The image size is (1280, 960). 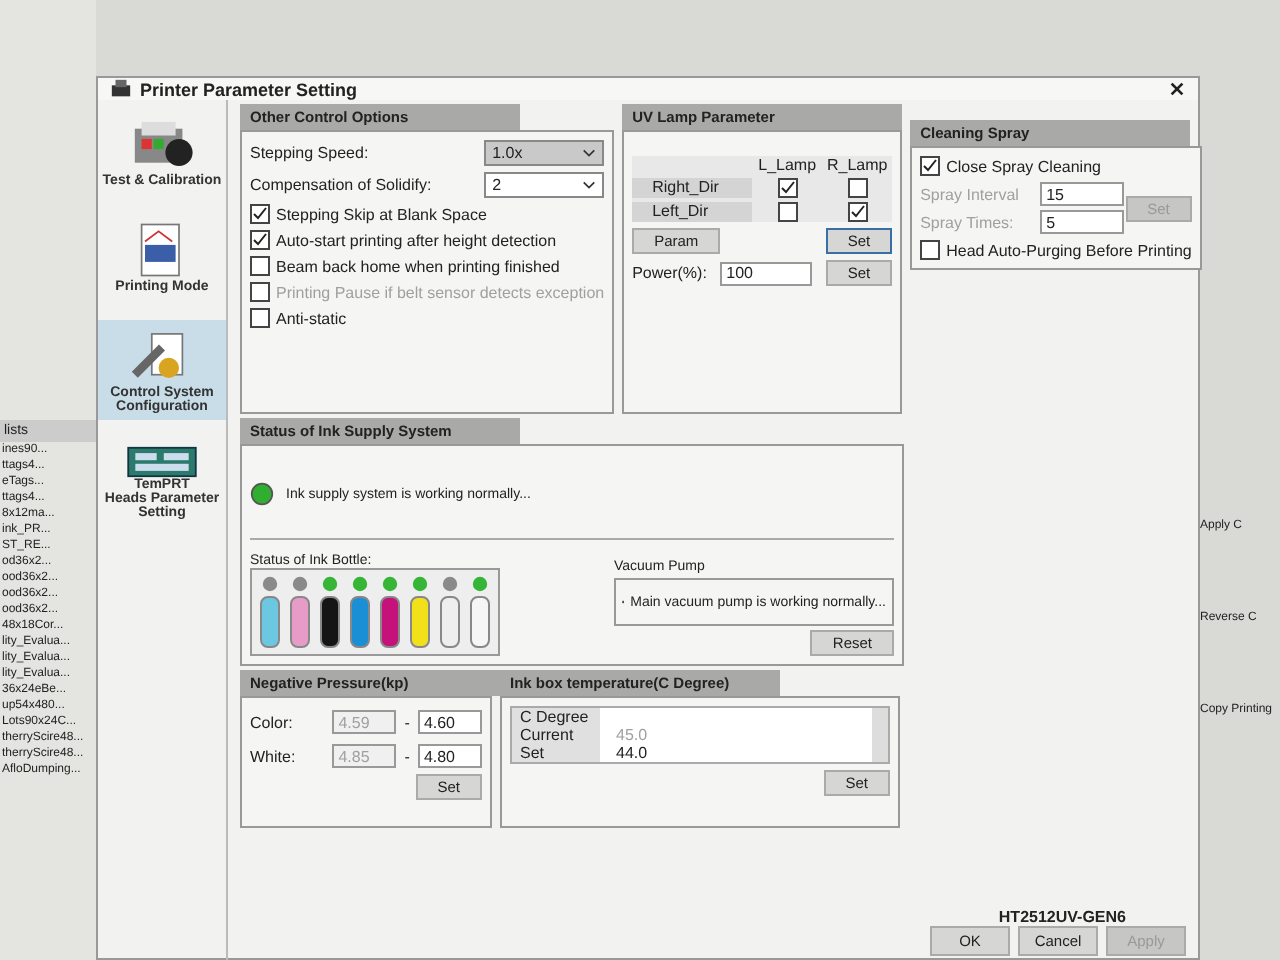 I want to click on field-label: Spray Times:, so click(x=968, y=222).